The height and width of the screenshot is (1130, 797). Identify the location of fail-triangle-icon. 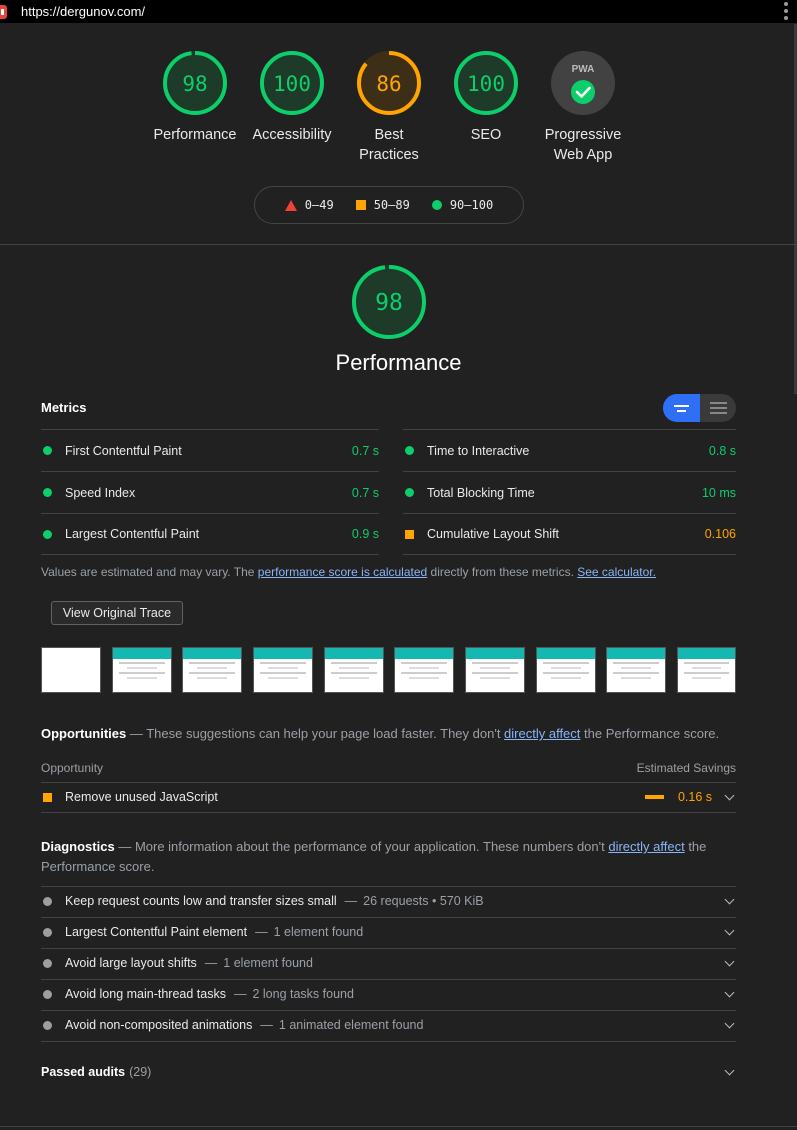
(290, 205).